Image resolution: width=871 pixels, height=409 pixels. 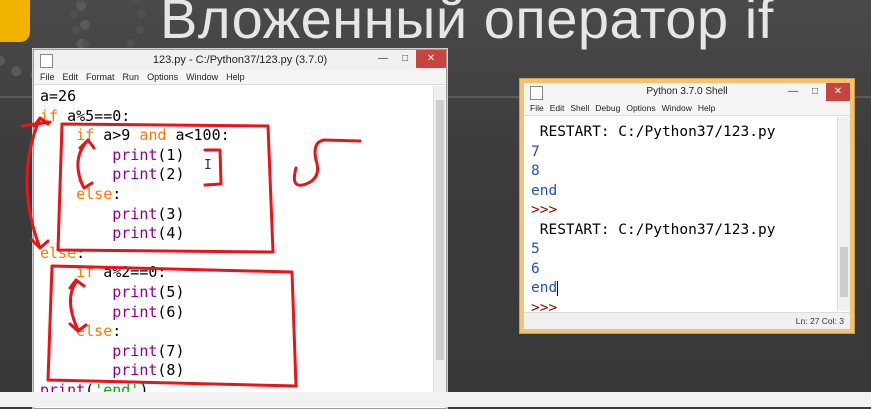 I want to click on ink-arrow-else, so click(x=78, y=305).